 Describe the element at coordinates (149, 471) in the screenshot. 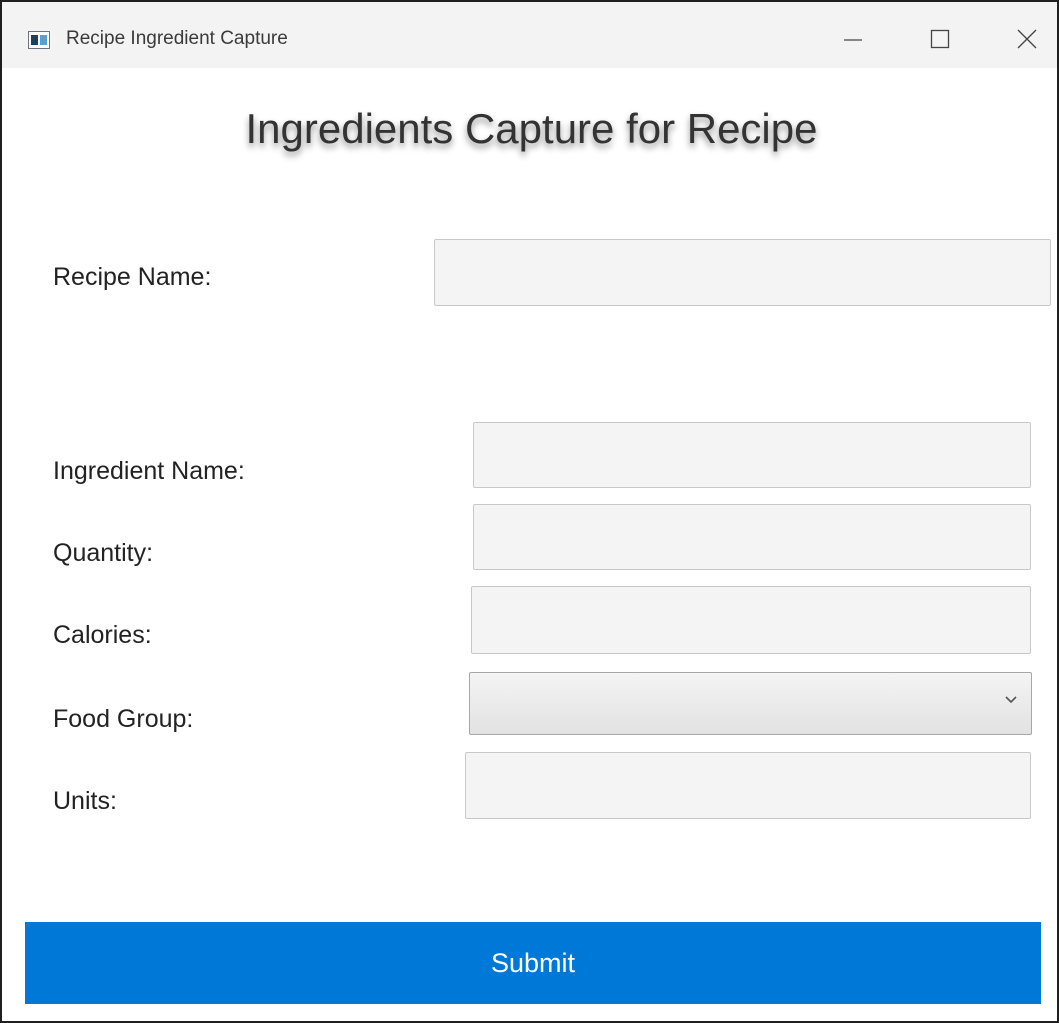

I see `ingredient-name-label: Ingredient Name:` at that location.